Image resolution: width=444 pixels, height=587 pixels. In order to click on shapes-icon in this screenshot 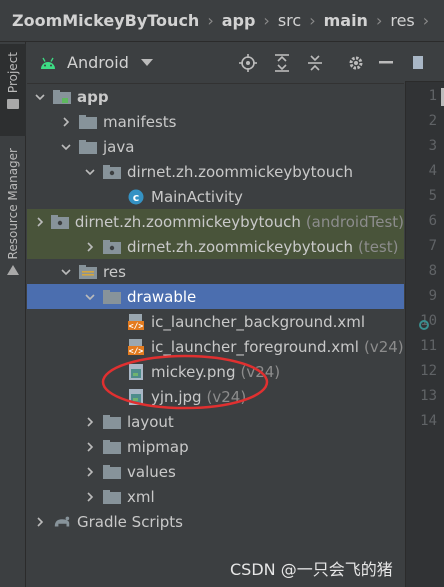, I will do `click(13, 270)`.